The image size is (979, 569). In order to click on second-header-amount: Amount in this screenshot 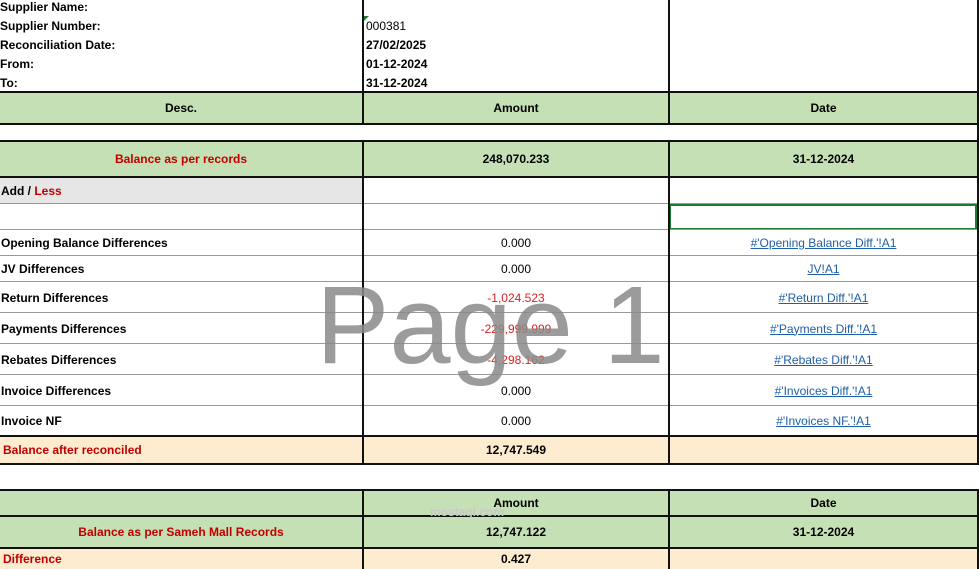, I will do `click(516, 503)`.